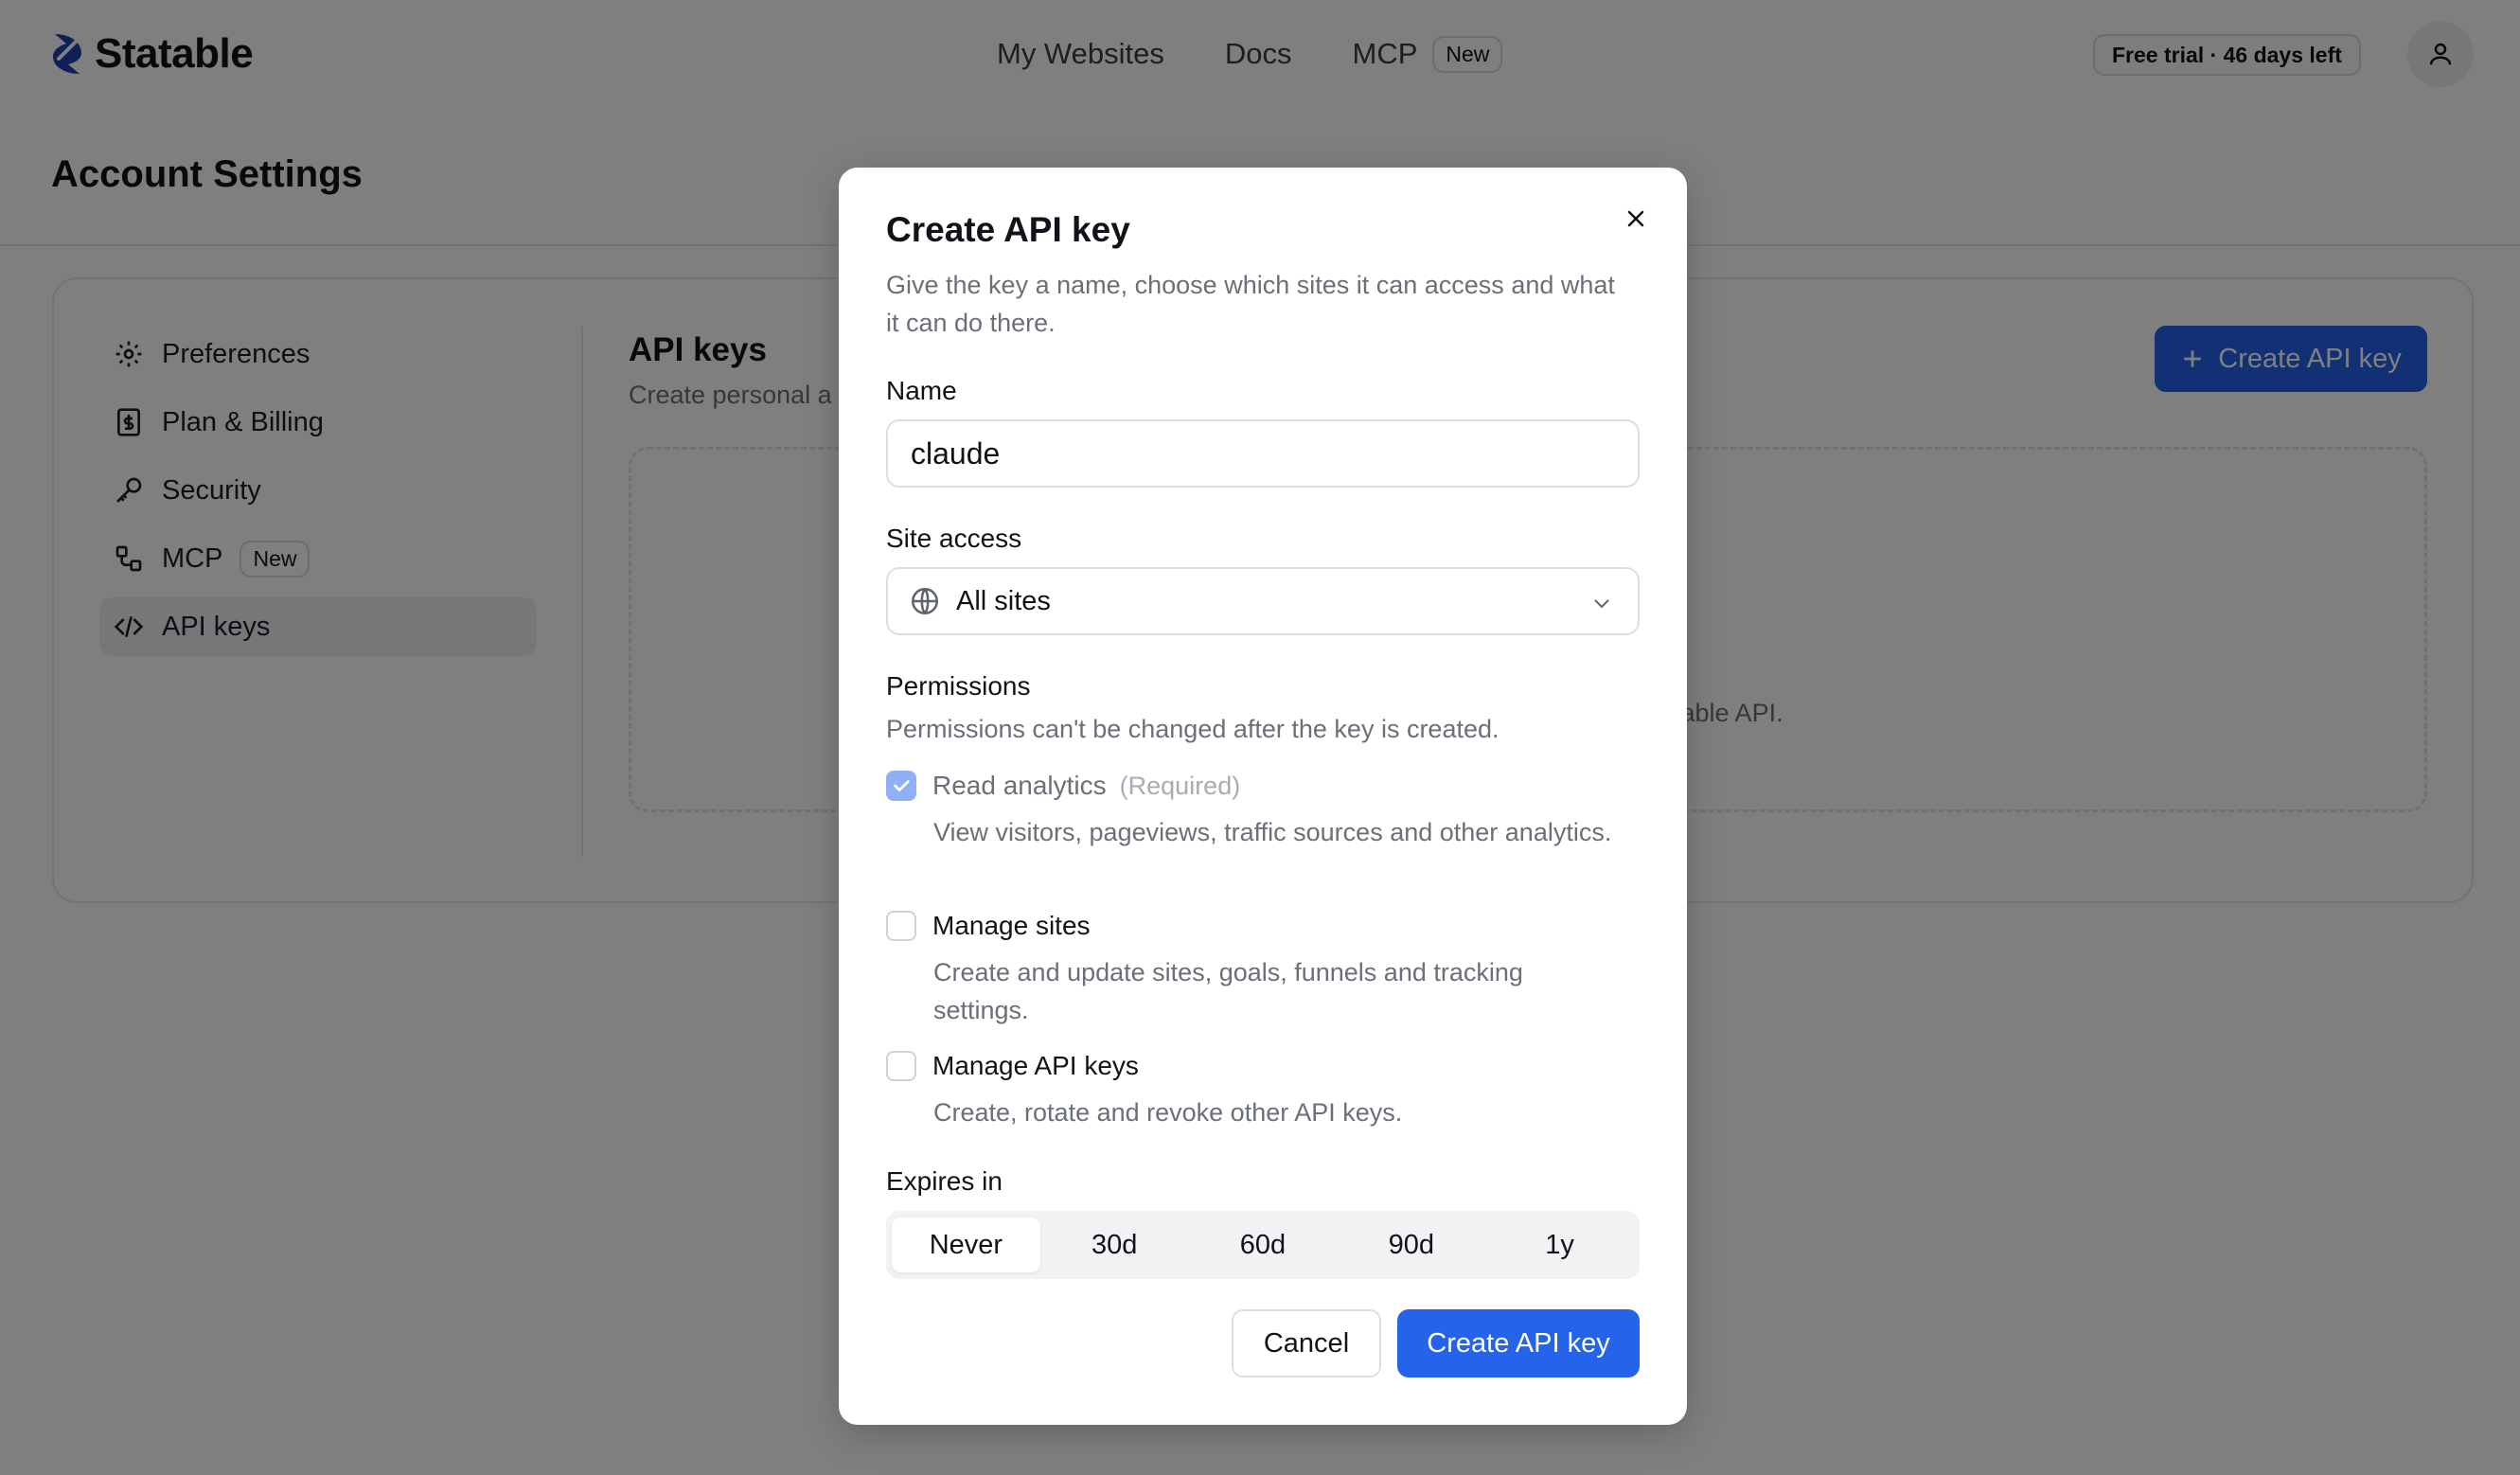 The height and width of the screenshot is (1475, 2520). What do you see at coordinates (1020, 785) in the screenshot?
I see `permission-name: Read analytics` at bounding box center [1020, 785].